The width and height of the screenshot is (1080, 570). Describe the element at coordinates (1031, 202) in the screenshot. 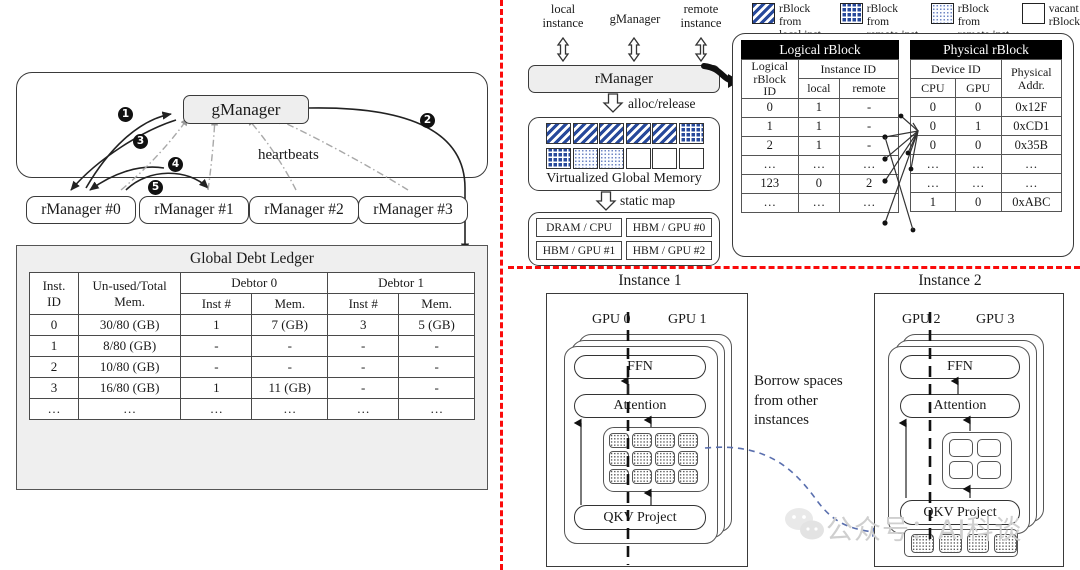

I see `cell-addr: 0xABC` at that location.